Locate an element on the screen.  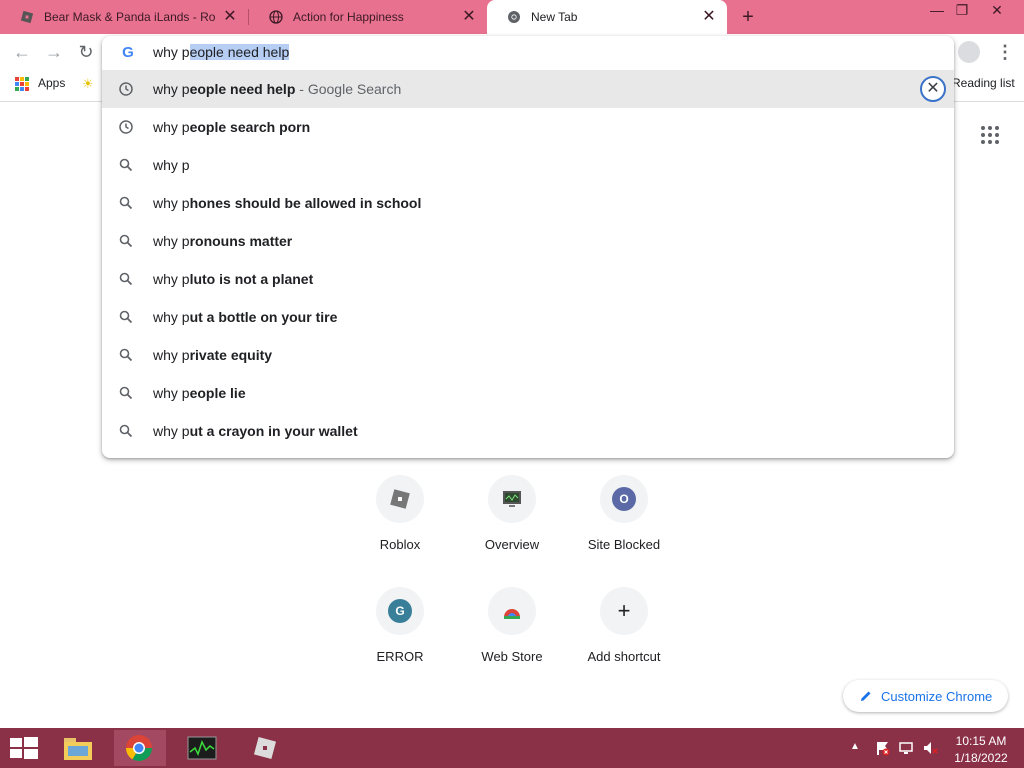
suggestion-completion: rivate equity is located at coordinates (231, 355).